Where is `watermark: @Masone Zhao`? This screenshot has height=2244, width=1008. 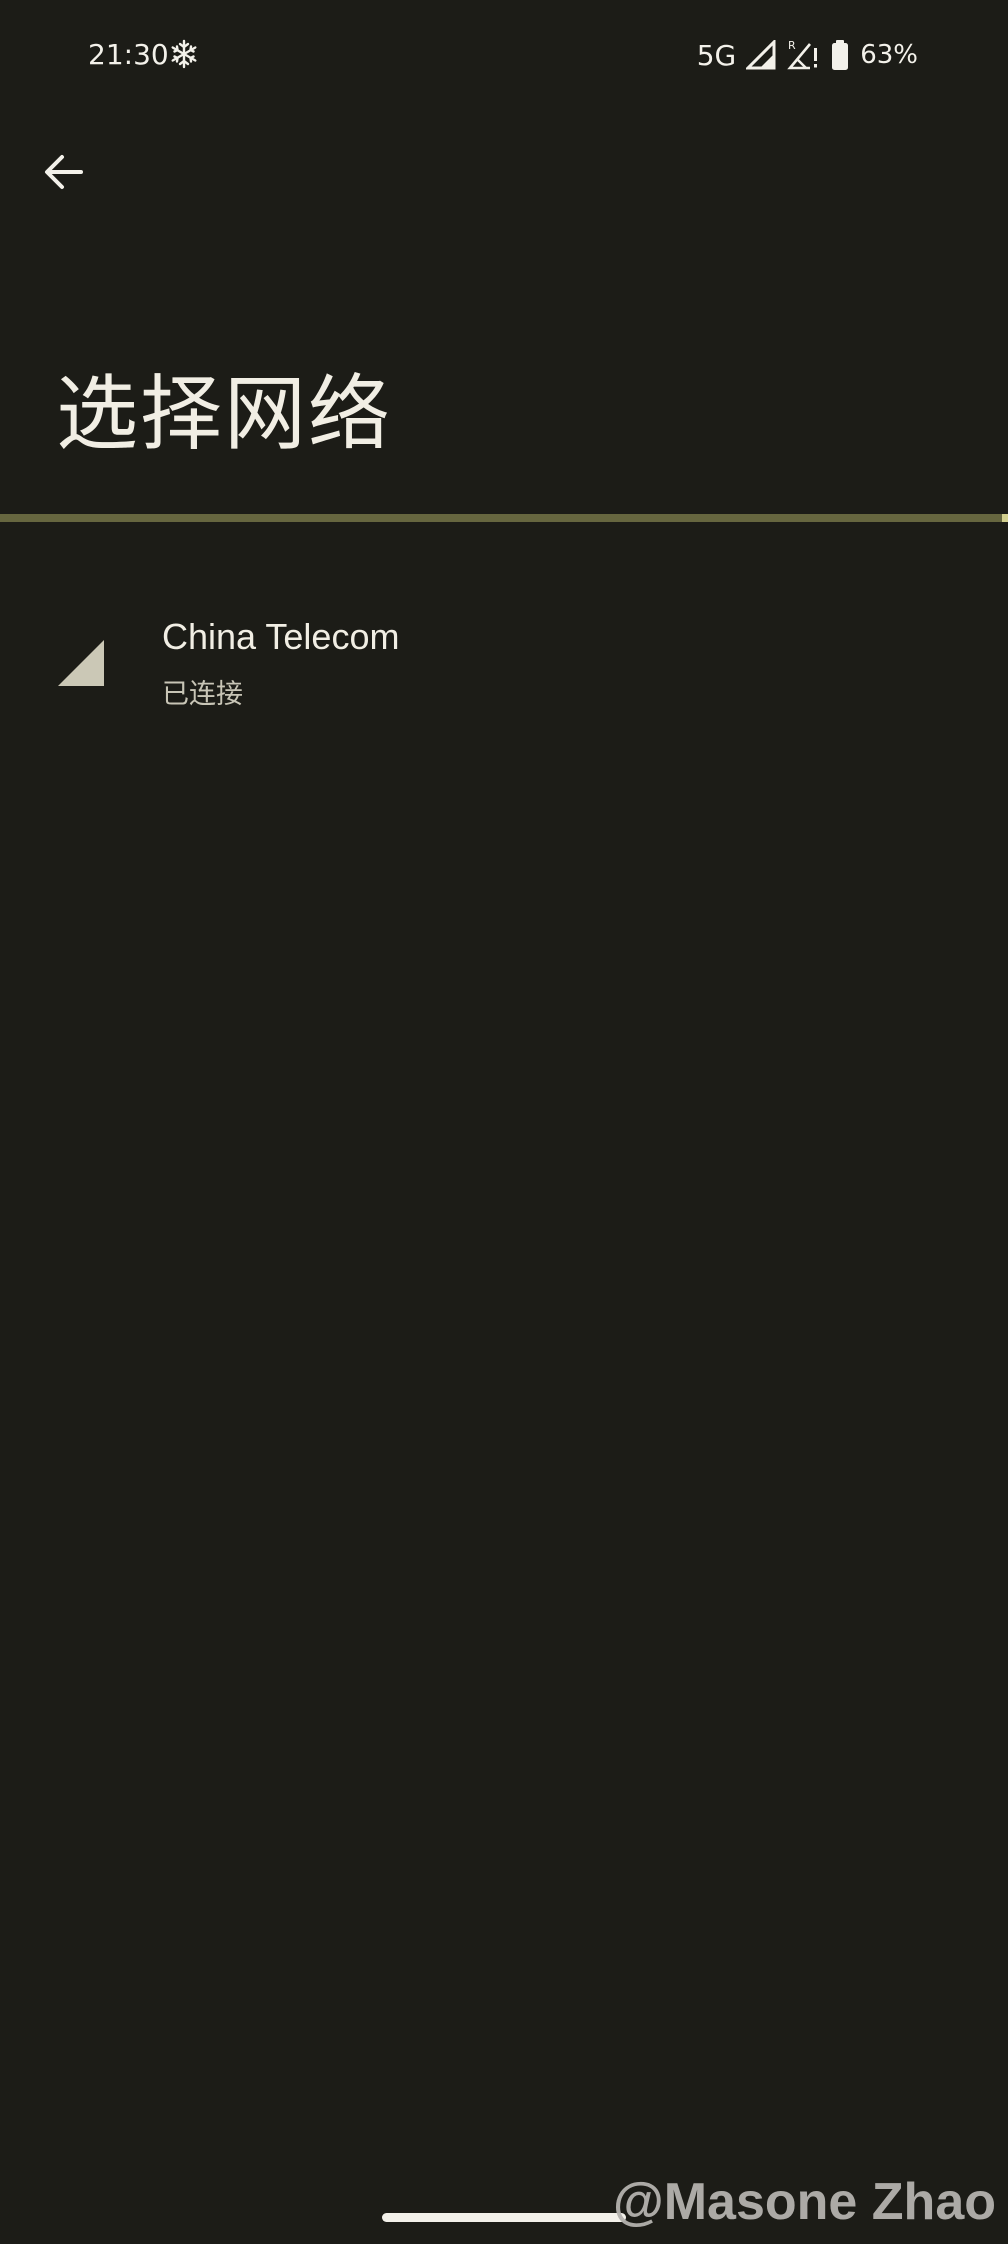
watermark: @Masone Zhao is located at coordinates (804, 2202).